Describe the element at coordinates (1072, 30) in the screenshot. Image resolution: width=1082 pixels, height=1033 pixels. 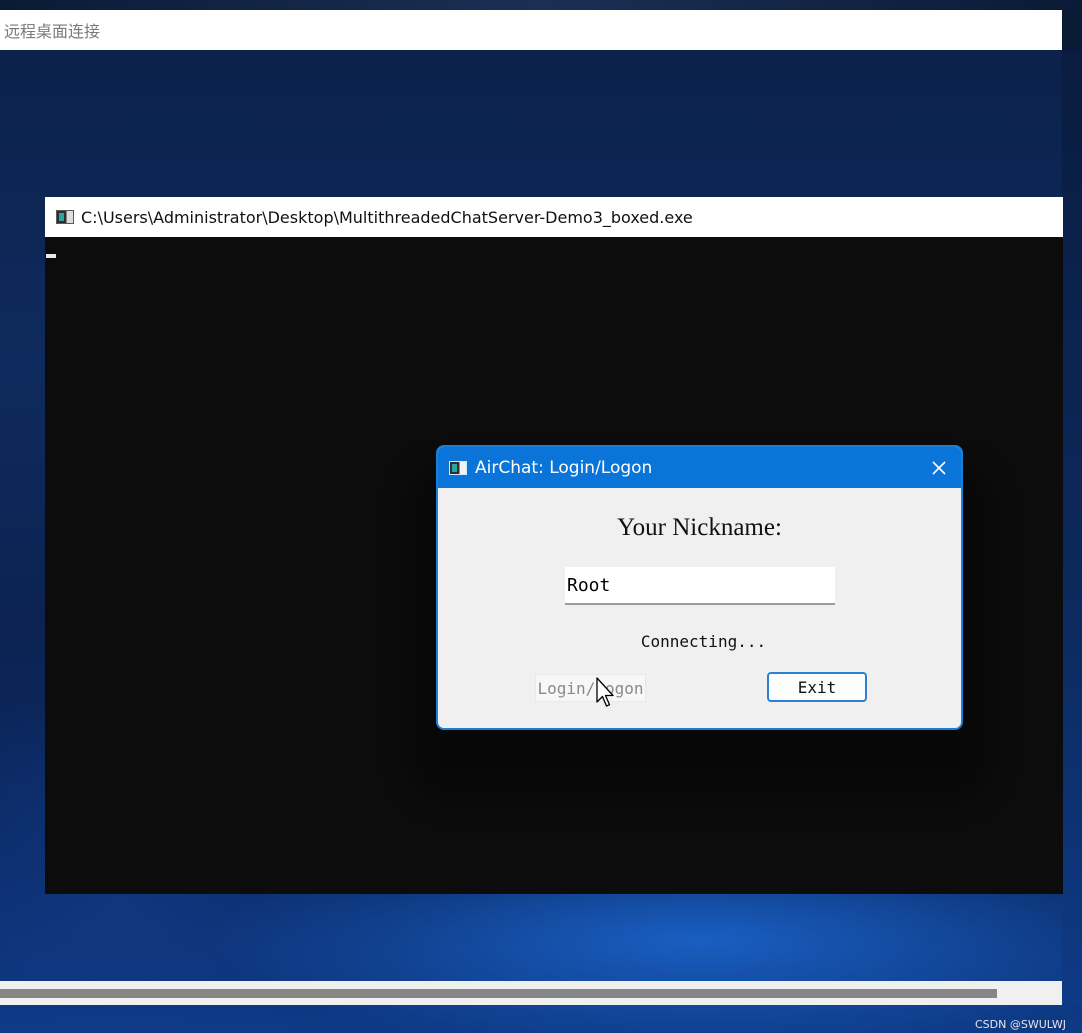
I see `rdp-titlebar-edge` at that location.